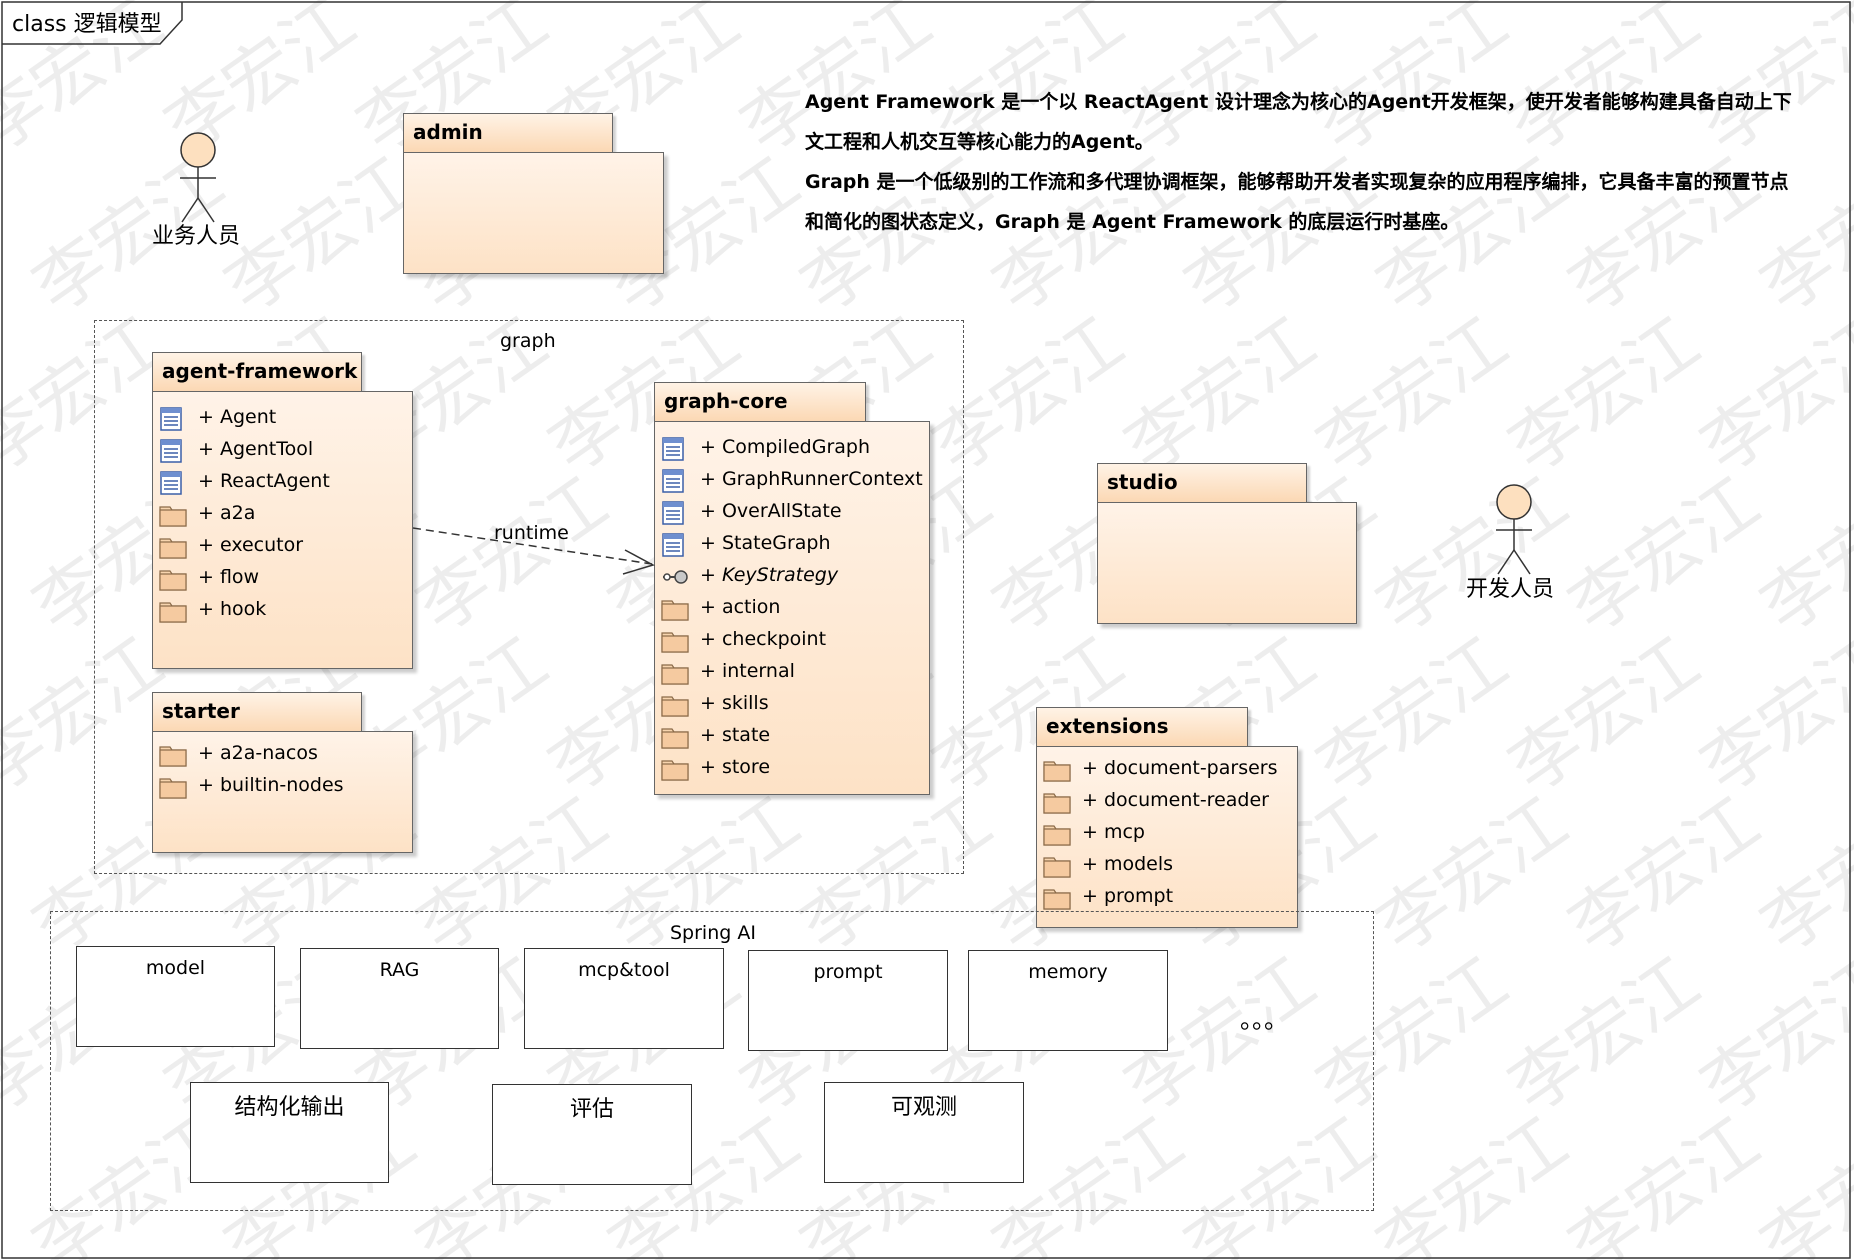 The height and width of the screenshot is (1260, 1854). Describe the element at coordinates (624, 998) in the screenshot. I see `spring-ai-mcp-tool-box: mcp&tool` at that location.